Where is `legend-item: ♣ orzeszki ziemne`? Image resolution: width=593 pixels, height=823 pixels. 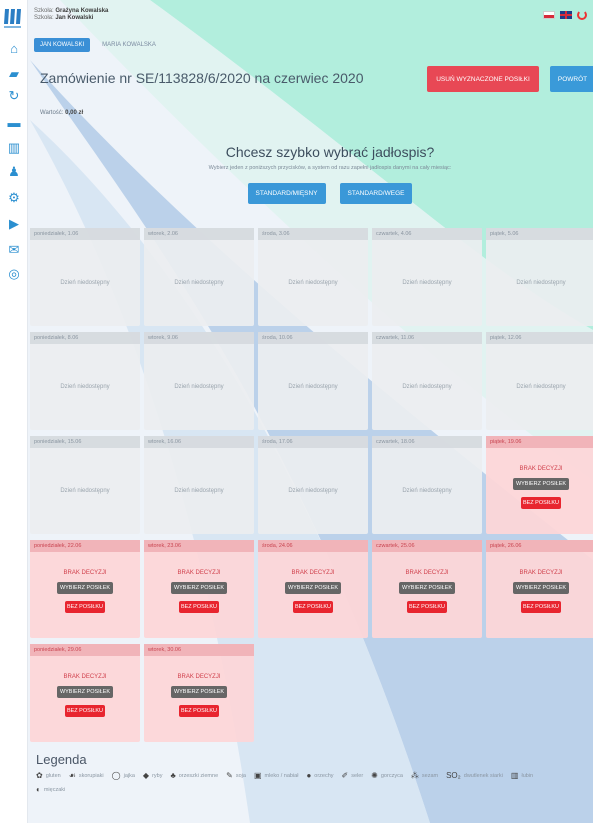
legend-item: ♣ orzeszki ziemne is located at coordinates (194, 775).